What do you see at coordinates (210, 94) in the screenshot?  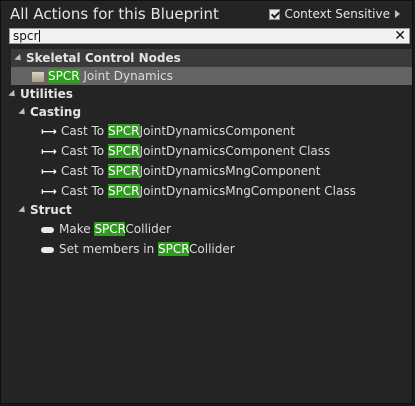 I see `category-utilities: Utilities` at bounding box center [210, 94].